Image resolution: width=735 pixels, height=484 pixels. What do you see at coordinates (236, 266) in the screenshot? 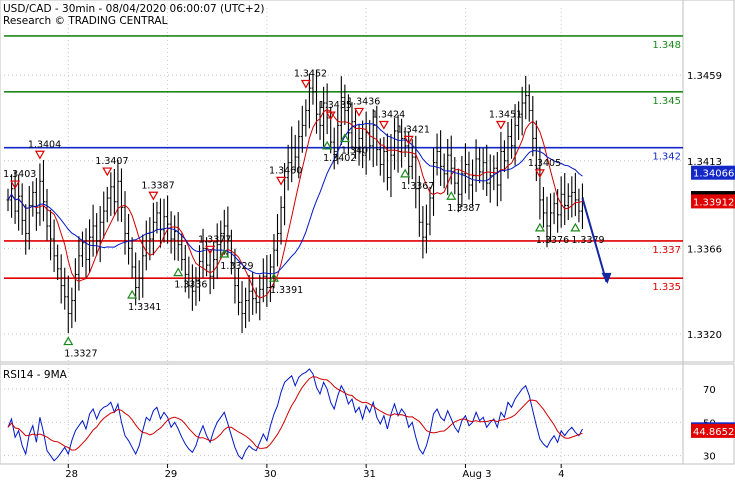
I see `support-label: 1.3329` at bounding box center [236, 266].